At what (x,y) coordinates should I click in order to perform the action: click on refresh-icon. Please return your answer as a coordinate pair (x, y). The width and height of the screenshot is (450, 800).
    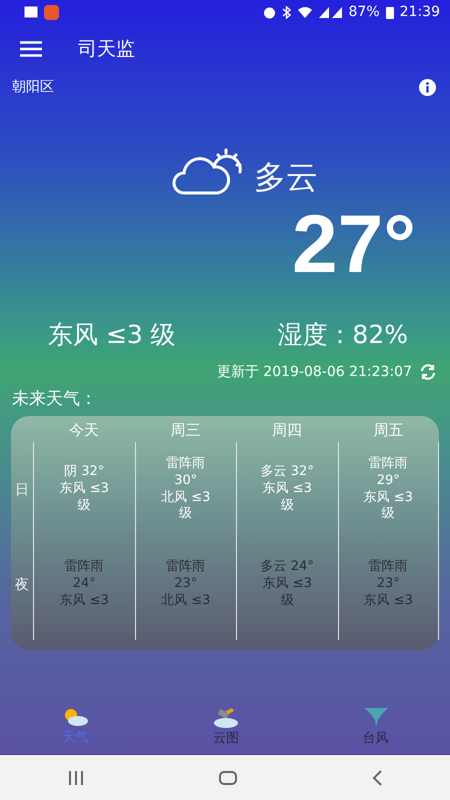
    Looking at the image, I should click on (428, 372).